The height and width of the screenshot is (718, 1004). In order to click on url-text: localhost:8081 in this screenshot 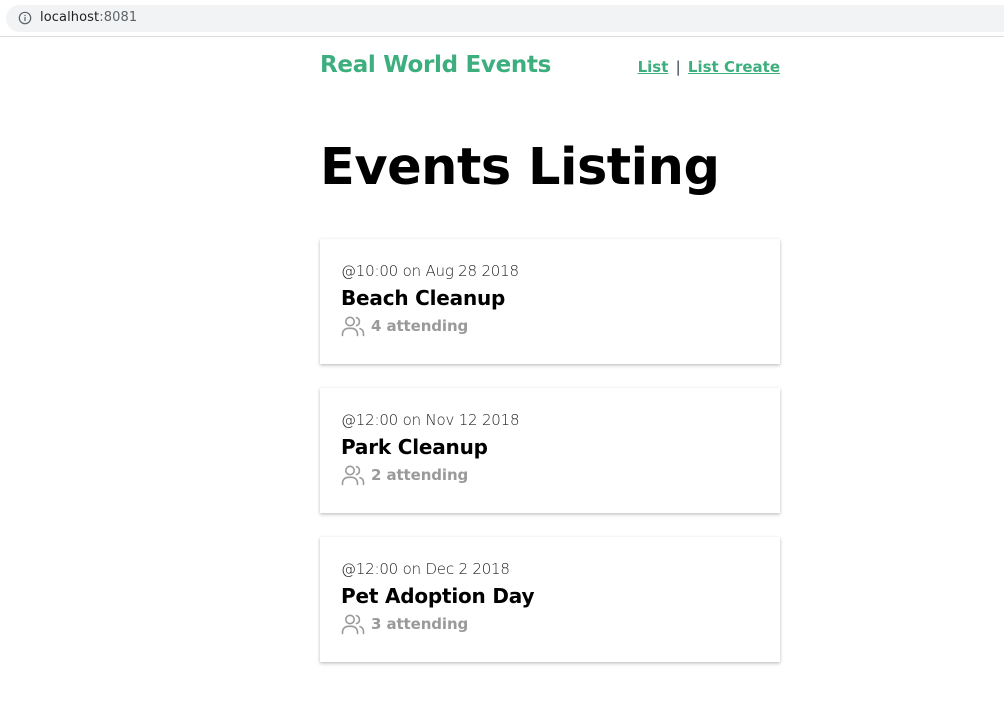, I will do `click(88, 17)`.